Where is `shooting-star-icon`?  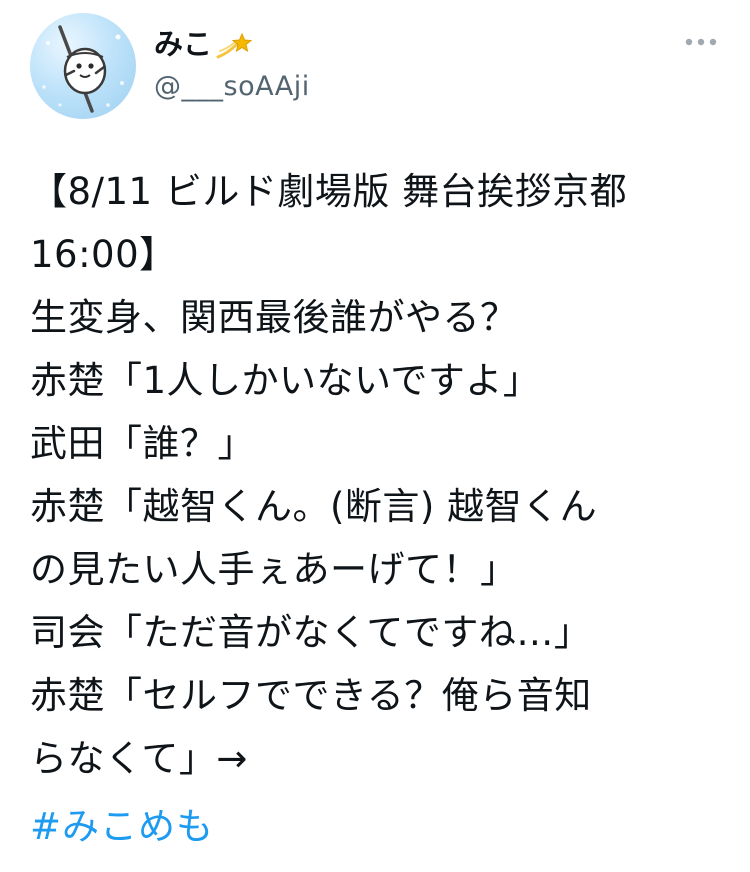 shooting-star-icon is located at coordinates (234, 46).